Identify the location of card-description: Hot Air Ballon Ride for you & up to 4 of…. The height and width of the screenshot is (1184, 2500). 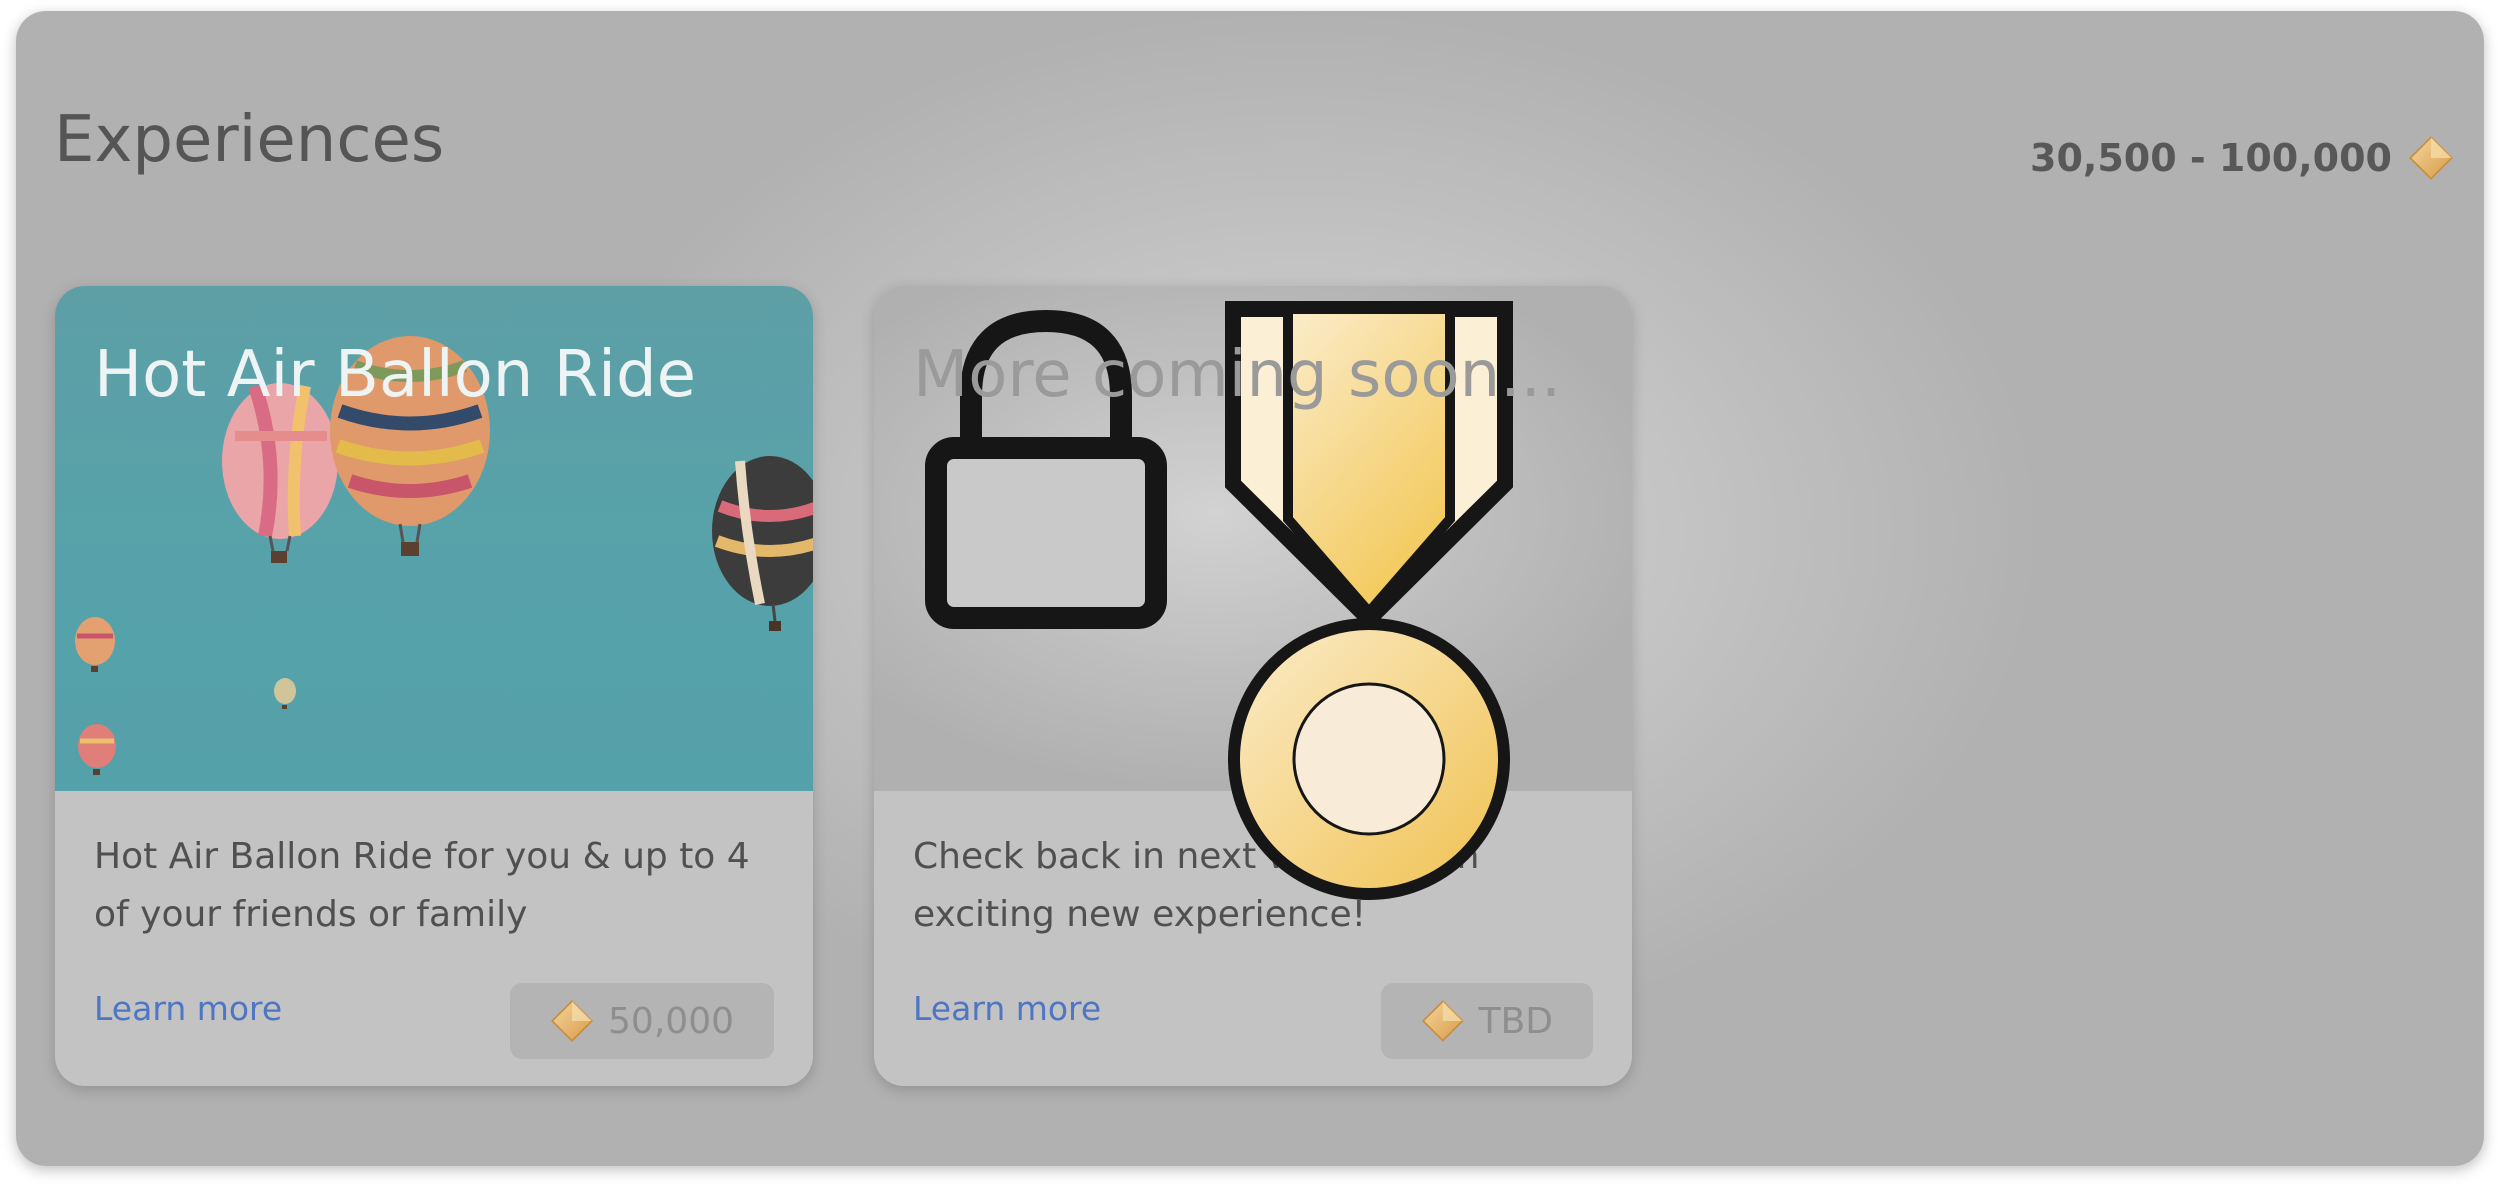
(422, 885).